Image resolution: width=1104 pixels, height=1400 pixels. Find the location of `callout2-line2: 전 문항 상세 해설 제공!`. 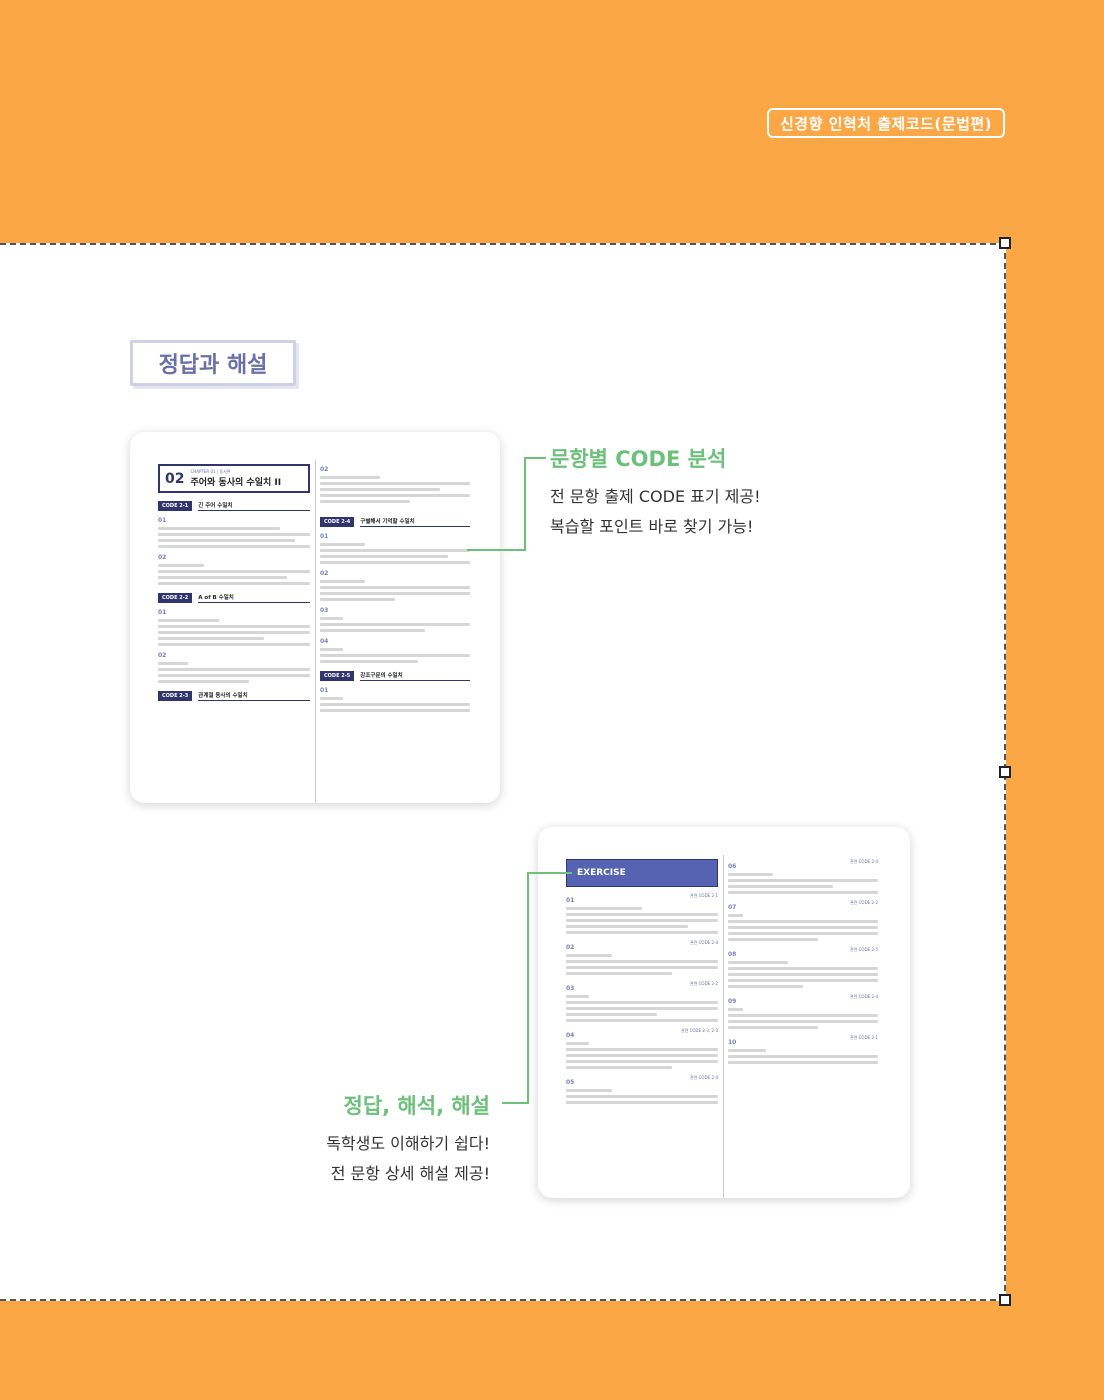

callout2-line2: 전 문항 상세 해설 제공! is located at coordinates (410, 1173).